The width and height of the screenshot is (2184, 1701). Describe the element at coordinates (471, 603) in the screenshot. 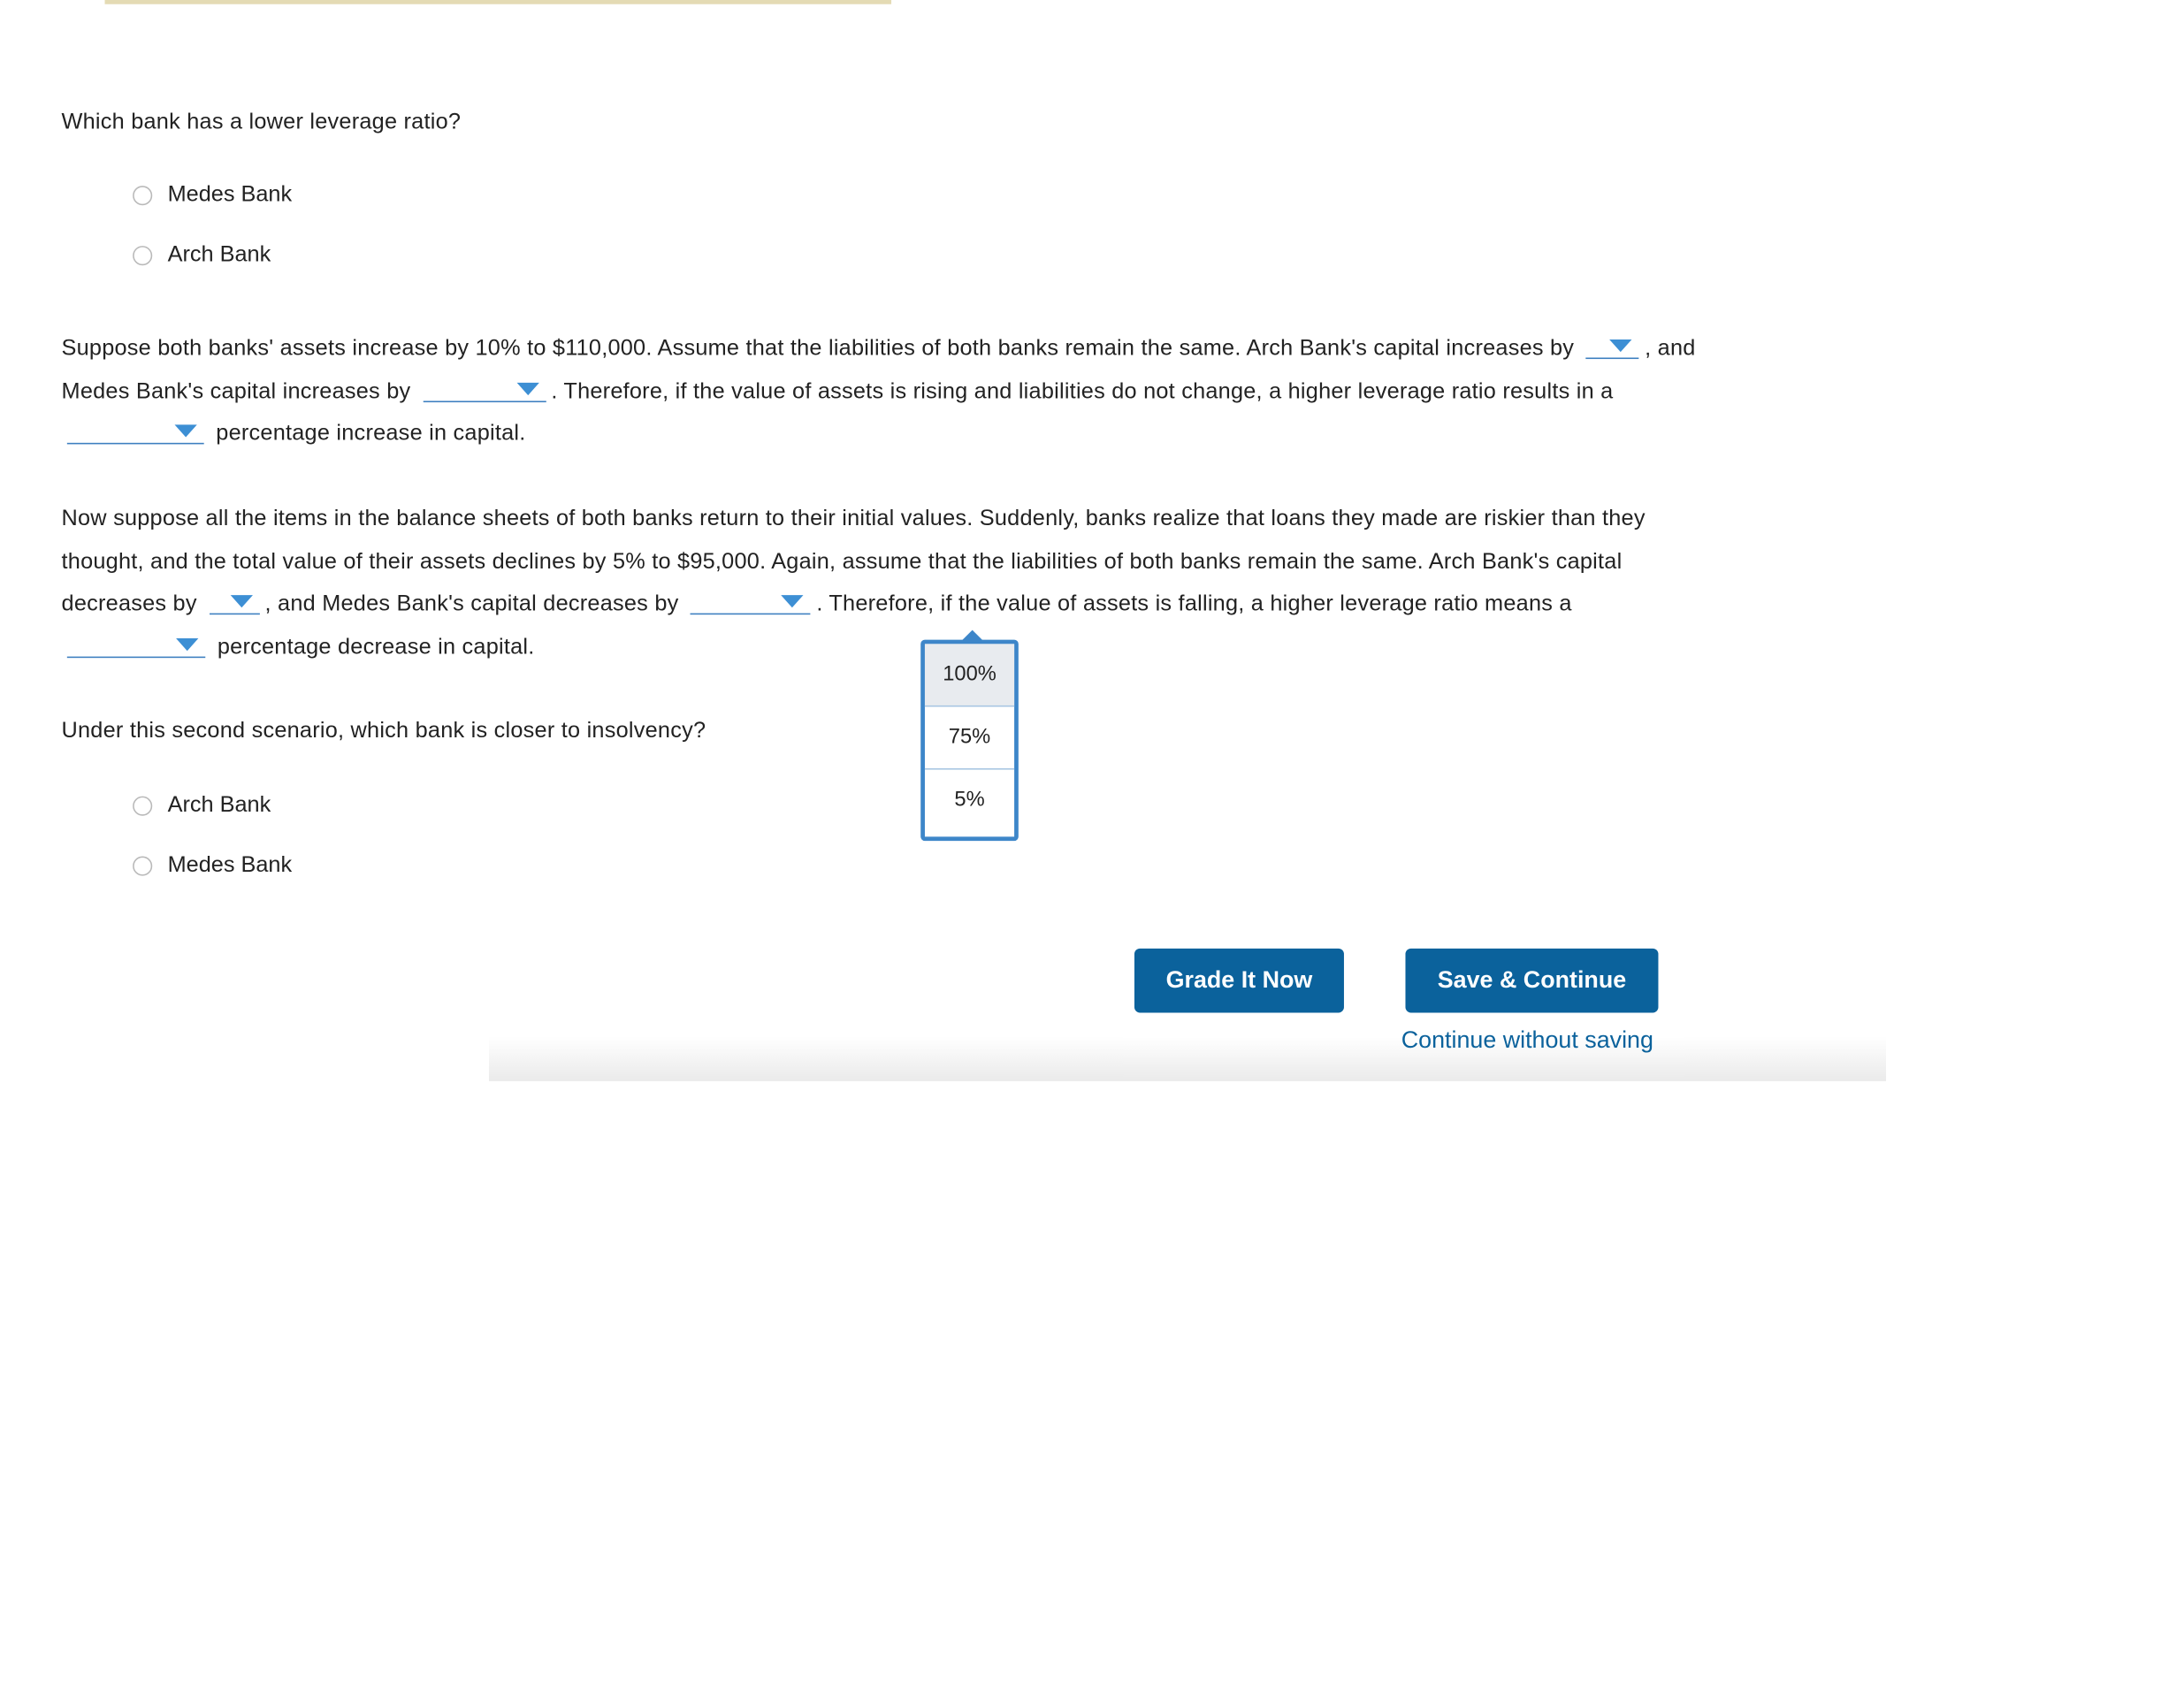

I see `scenario-text: , and Medes Bank's capital decreases by` at that location.